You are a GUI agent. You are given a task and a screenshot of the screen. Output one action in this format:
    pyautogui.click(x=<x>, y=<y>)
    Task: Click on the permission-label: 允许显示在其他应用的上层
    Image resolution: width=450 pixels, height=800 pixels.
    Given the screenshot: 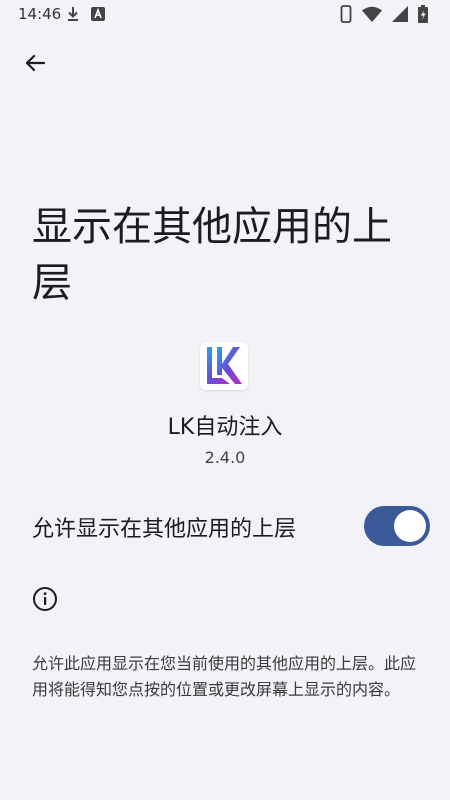 What is the action you would take?
    pyautogui.click(x=164, y=529)
    